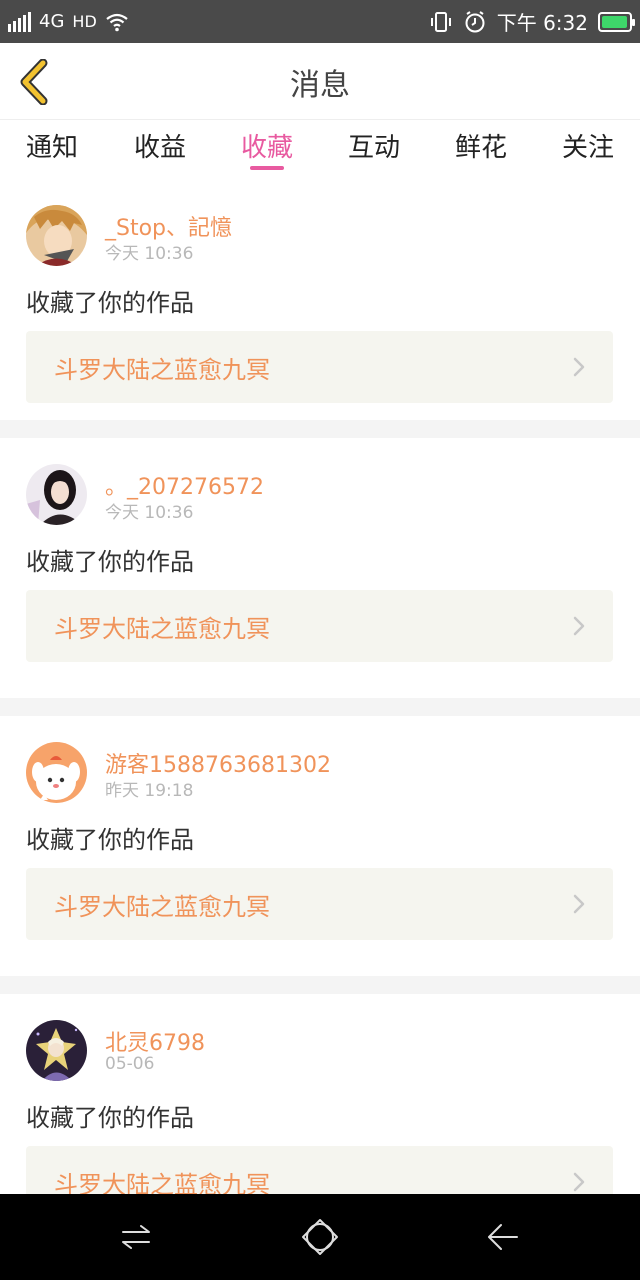  I want to click on username: _Stop、記憶, so click(168, 226).